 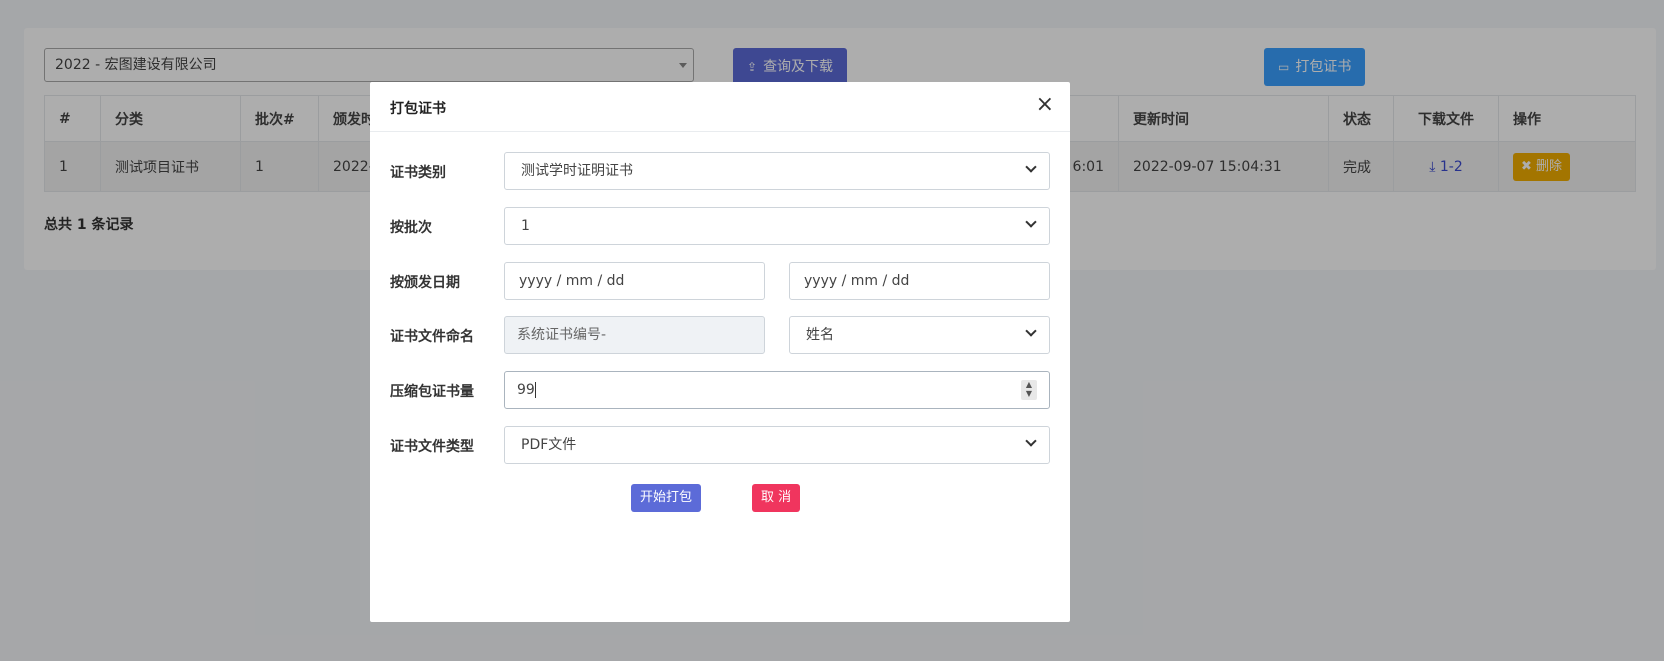 What do you see at coordinates (418, 109) in the screenshot?
I see `modal-title: 打包证书` at bounding box center [418, 109].